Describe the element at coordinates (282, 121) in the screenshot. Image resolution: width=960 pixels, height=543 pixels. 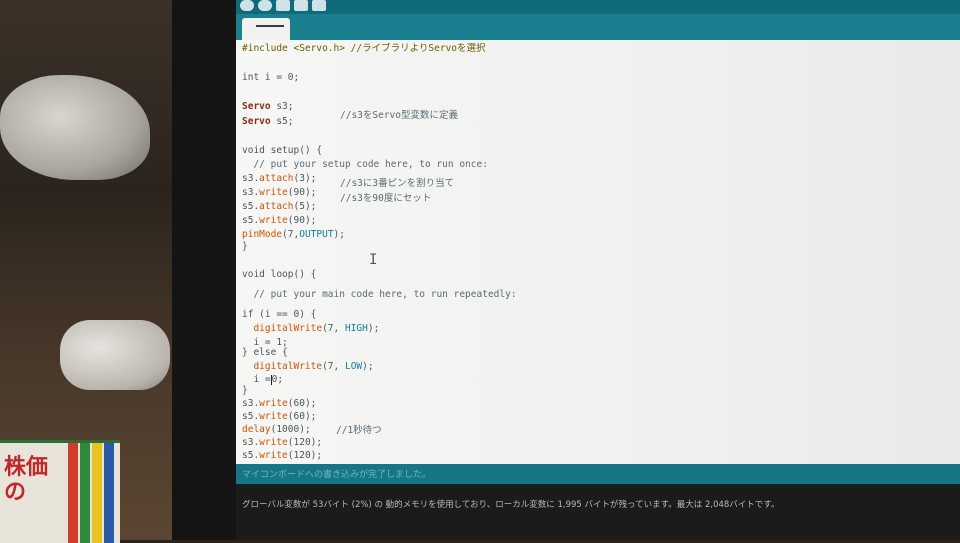
I see `var-s5: s5;` at that location.